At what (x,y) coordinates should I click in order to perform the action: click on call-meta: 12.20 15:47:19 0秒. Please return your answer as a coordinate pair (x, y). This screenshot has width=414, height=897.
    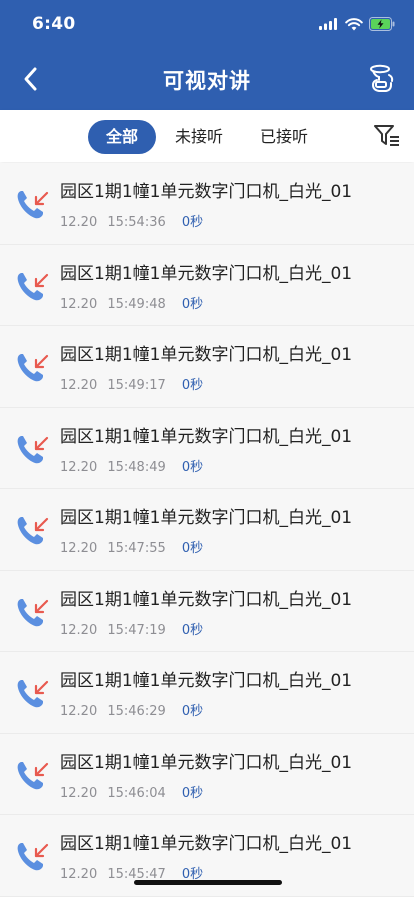
    Looking at the image, I should click on (131, 628).